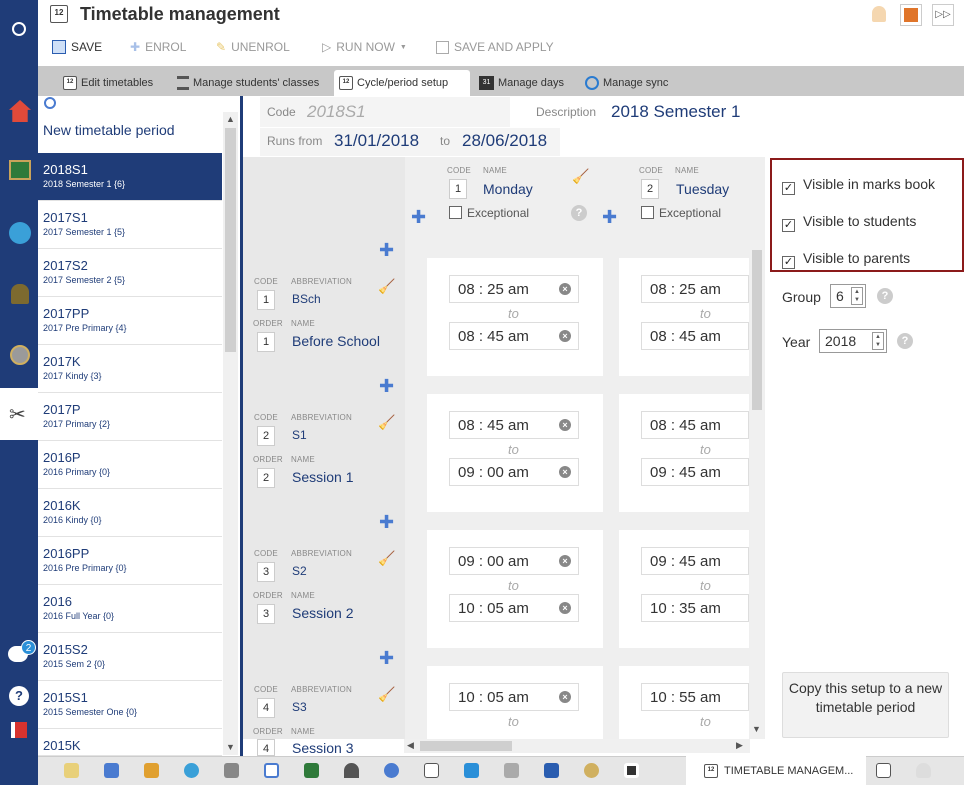 This screenshot has height=785, width=964. What do you see at coordinates (299, 707) in the screenshot?
I see `period-abbr: S3` at bounding box center [299, 707].